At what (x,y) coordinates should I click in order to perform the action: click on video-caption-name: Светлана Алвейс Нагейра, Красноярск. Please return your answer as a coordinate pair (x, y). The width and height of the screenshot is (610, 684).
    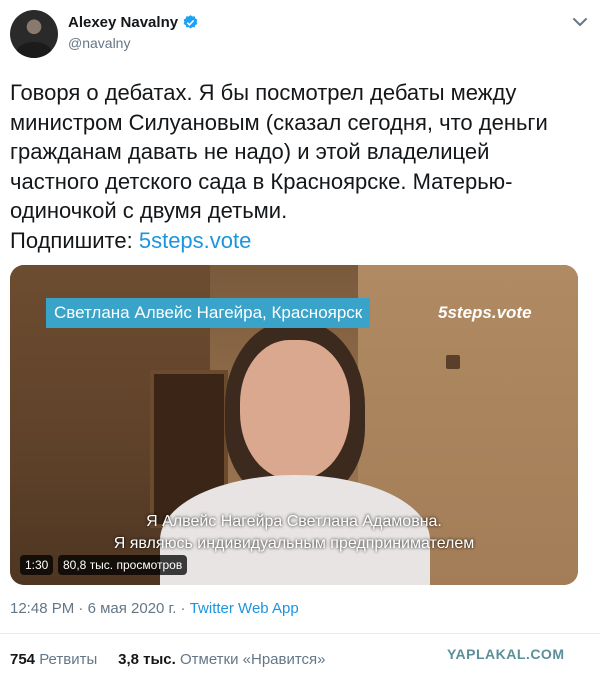
    Looking at the image, I should click on (208, 313).